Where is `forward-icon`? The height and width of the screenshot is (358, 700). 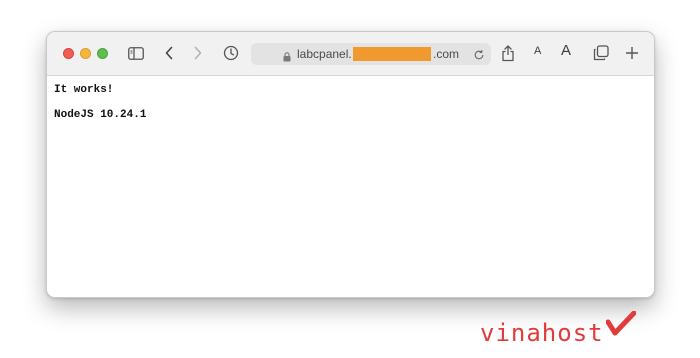
forward-icon is located at coordinates (198, 53).